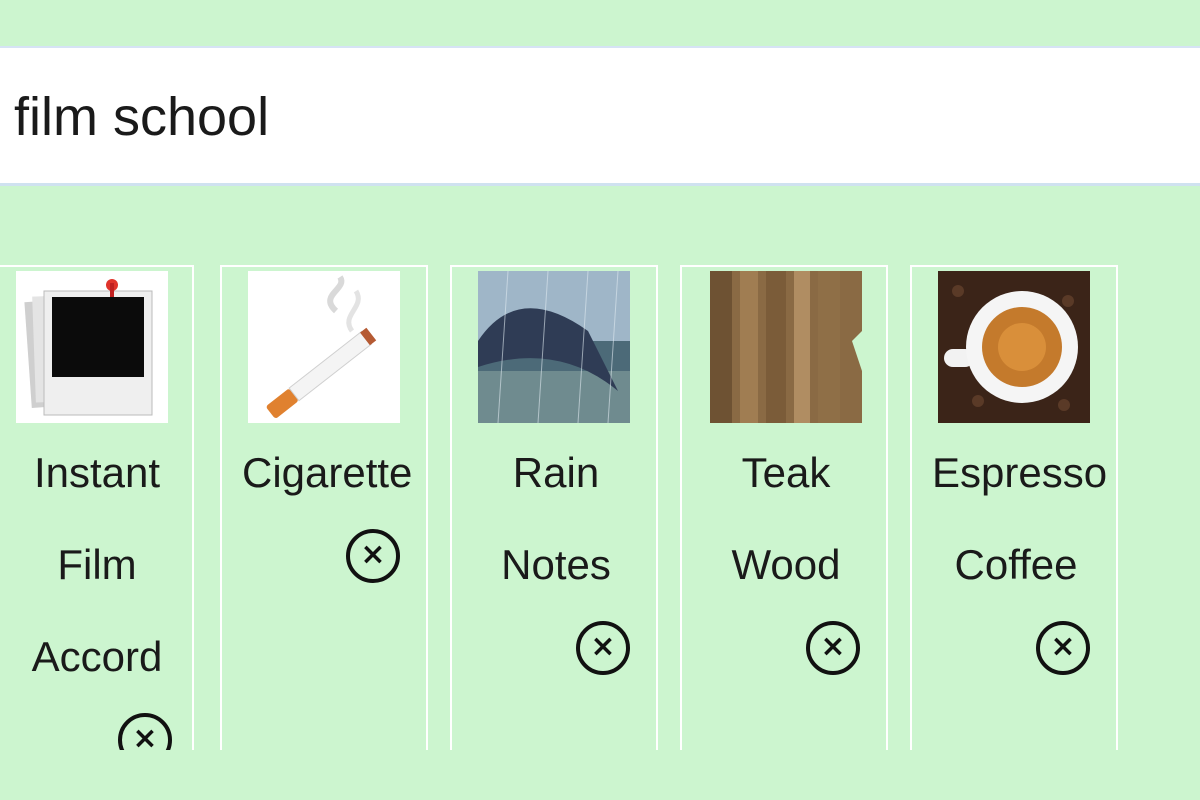 This screenshot has width=1200, height=800. I want to click on top-bar, so click(600, 24).